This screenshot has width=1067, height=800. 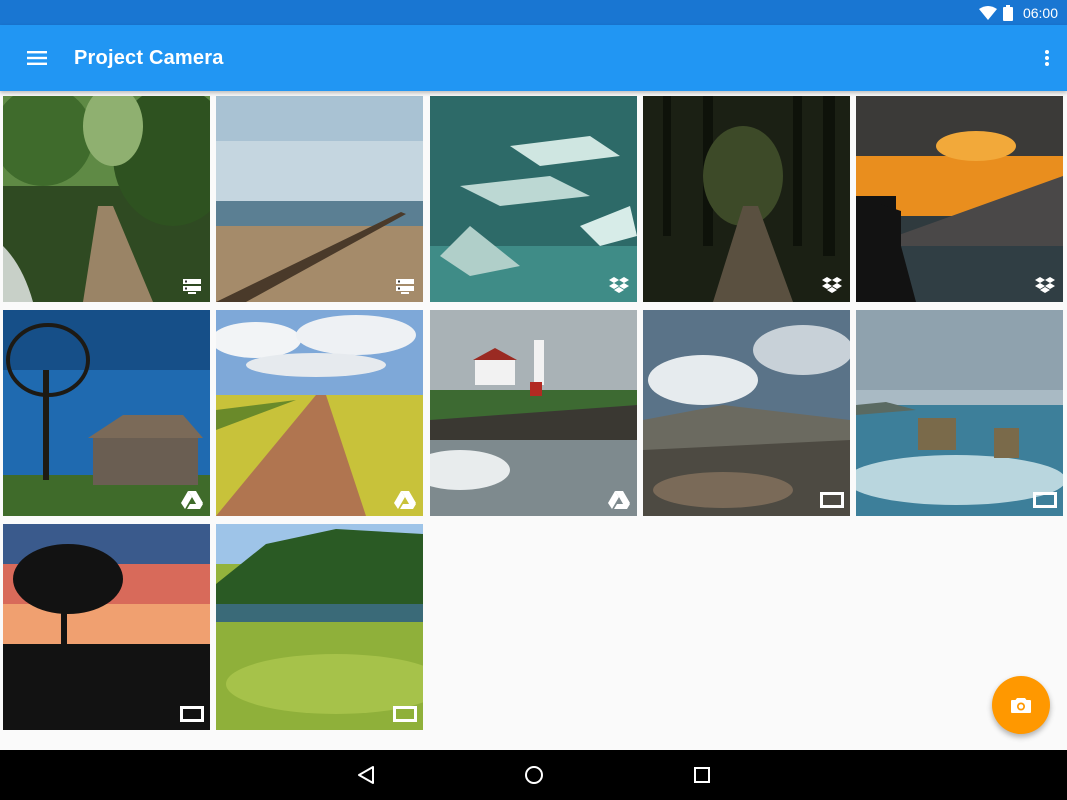 I want to click on app-bar: Project Camera, so click(x=533, y=58).